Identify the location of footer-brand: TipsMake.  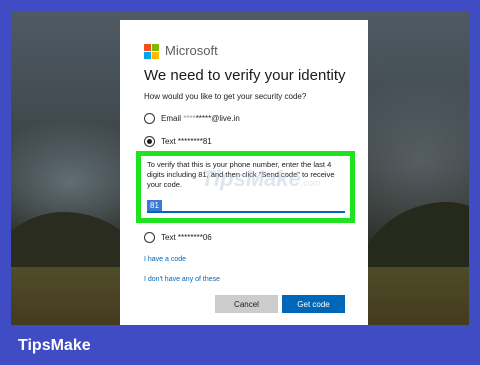
(54, 345).